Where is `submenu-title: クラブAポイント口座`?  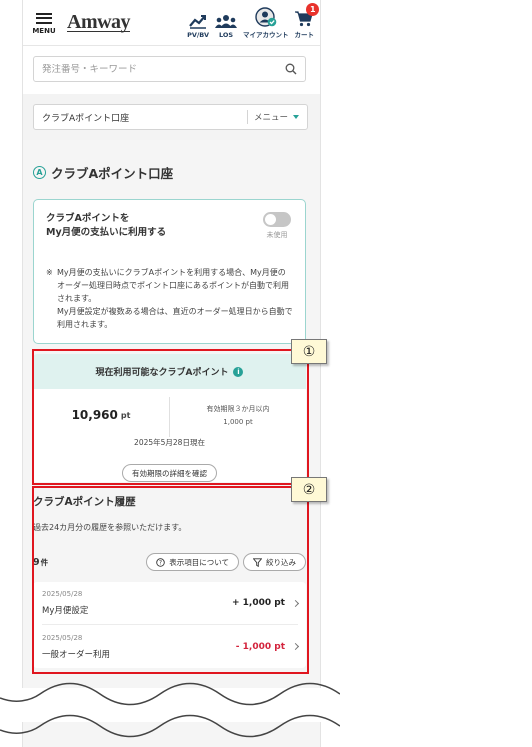
submenu-title: クラブAポイント口座 is located at coordinates (86, 118).